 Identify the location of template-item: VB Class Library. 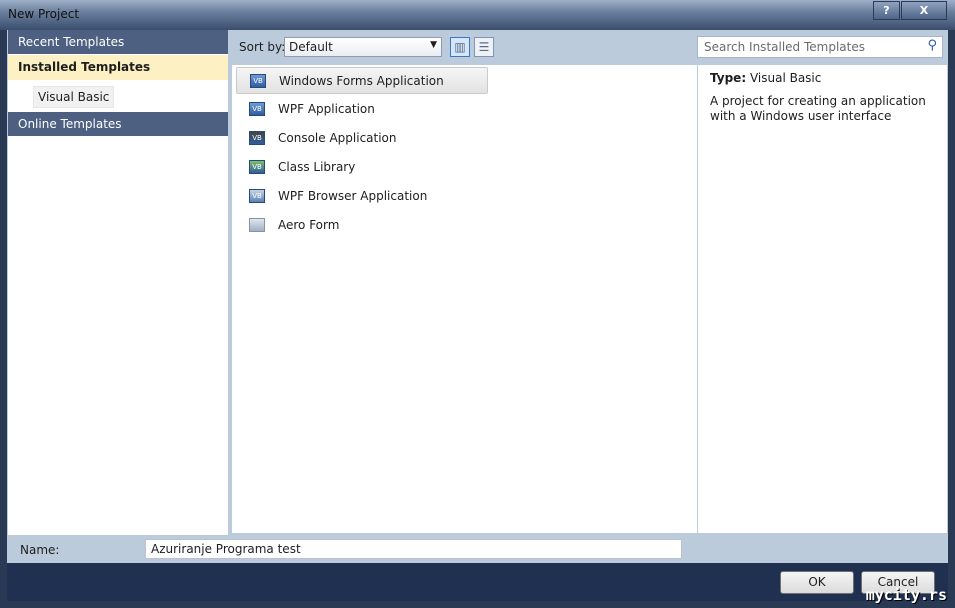
(362, 167).